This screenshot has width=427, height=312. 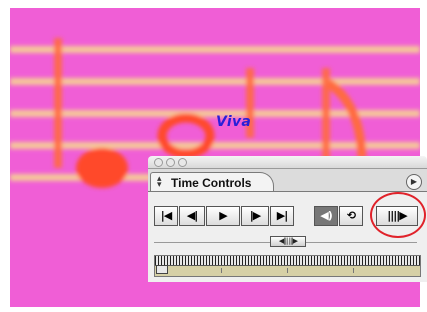 I want to click on loop-button: ⟲, so click(x=351, y=216).